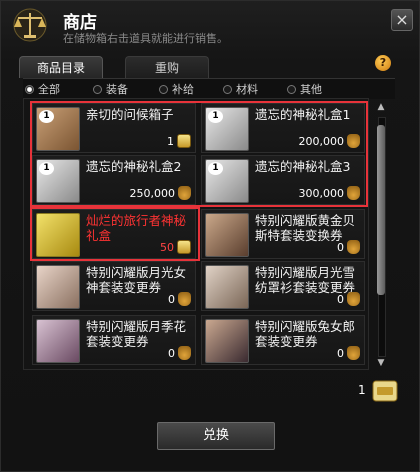 This screenshot has width=420, height=472. I want to click on price-row: 250,000, so click(160, 193).